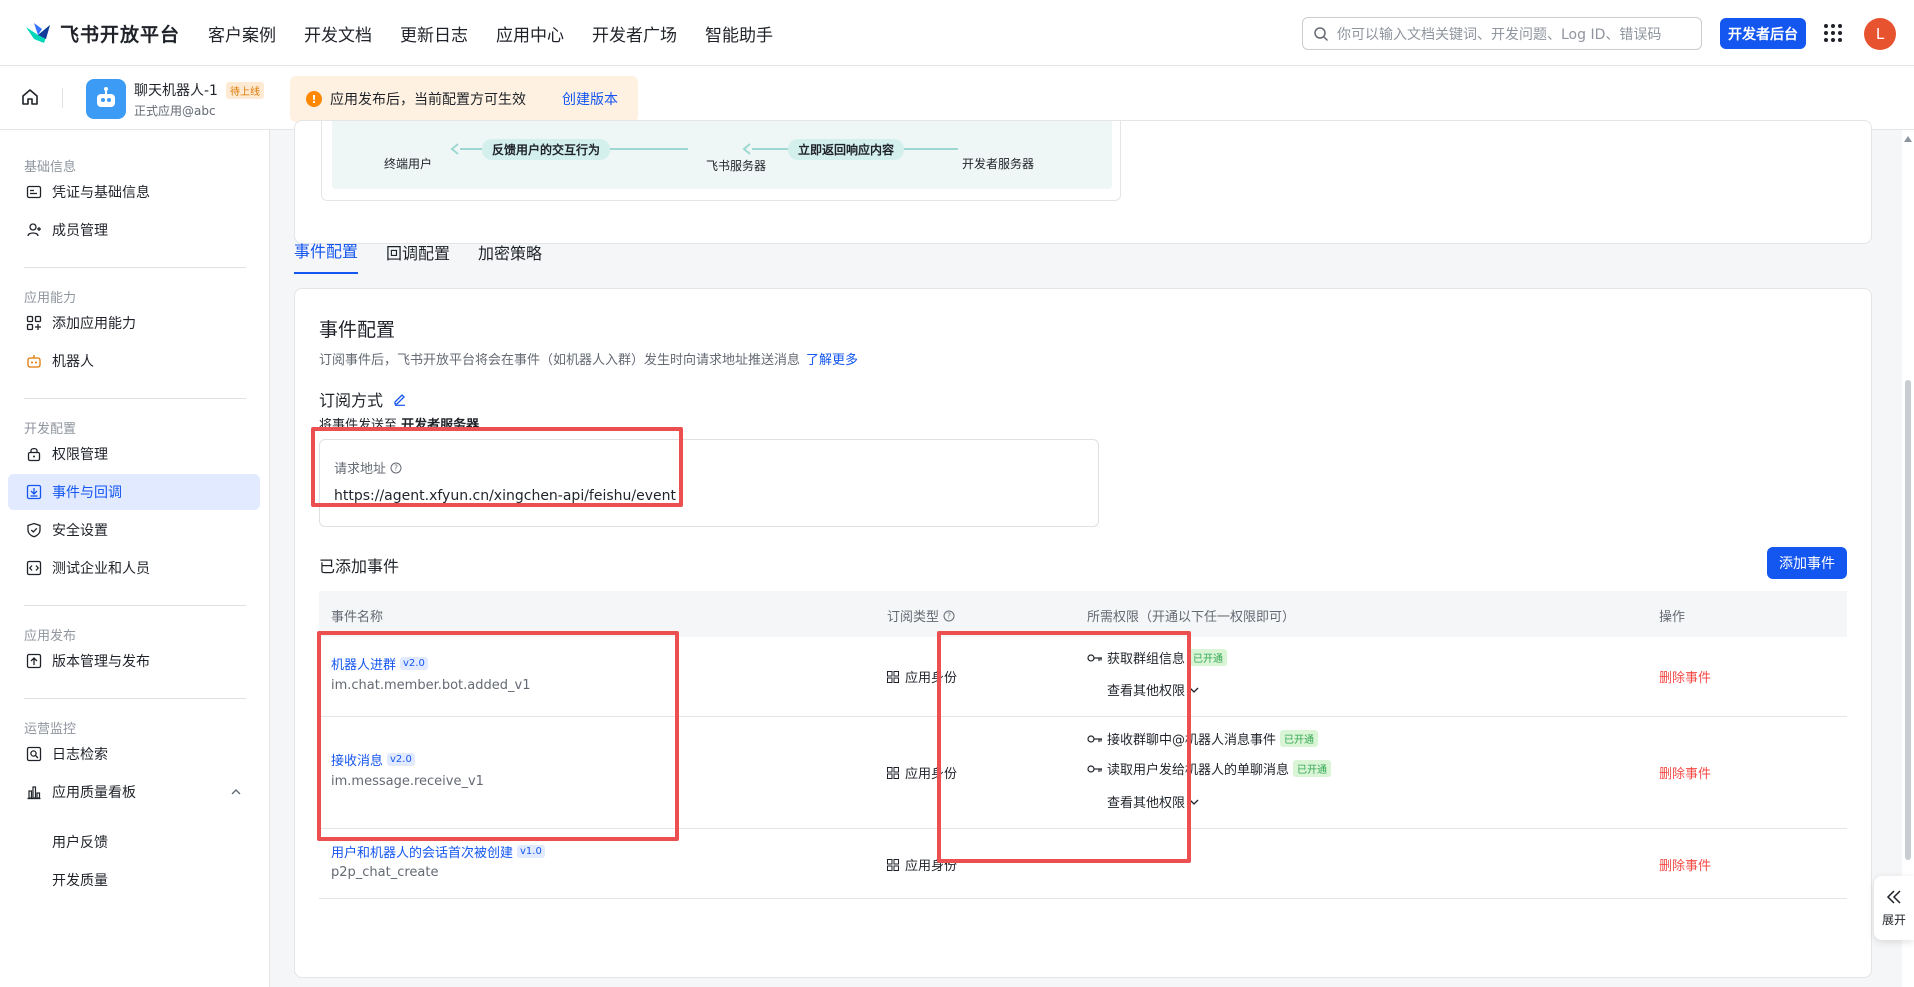 The height and width of the screenshot is (987, 1914). Describe the element at coordinates (80, 531) in the screenshot. I see `sidebar-item-label: 安全设置` at that location.